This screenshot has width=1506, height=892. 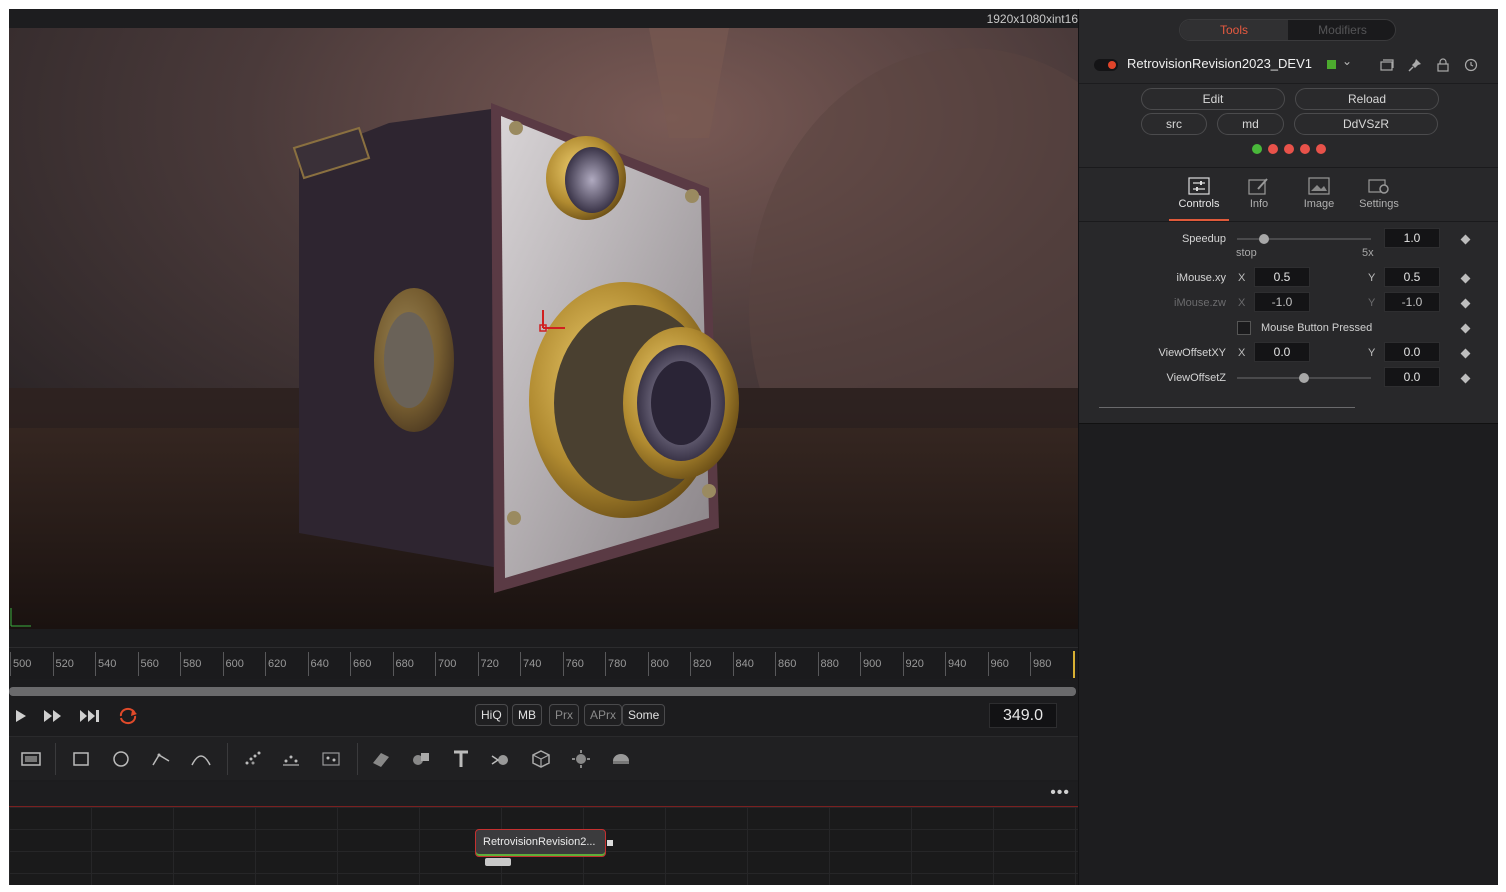 What do you see at coordinates (1412, 302) in the screenshot?
I see `imouse-w-field: -1.0` at bounding box center [1412, 302].